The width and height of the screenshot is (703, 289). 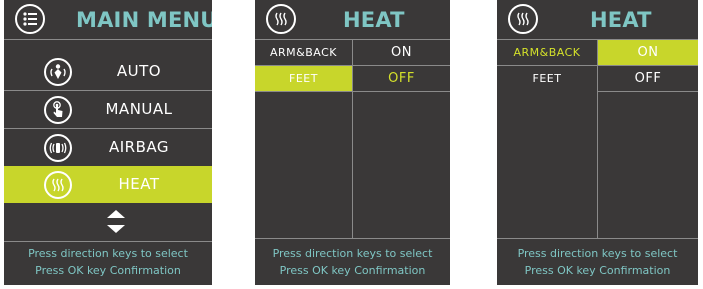 I want to click on menu-item-airbag: AIRBAG, so click(x=108, y=148).